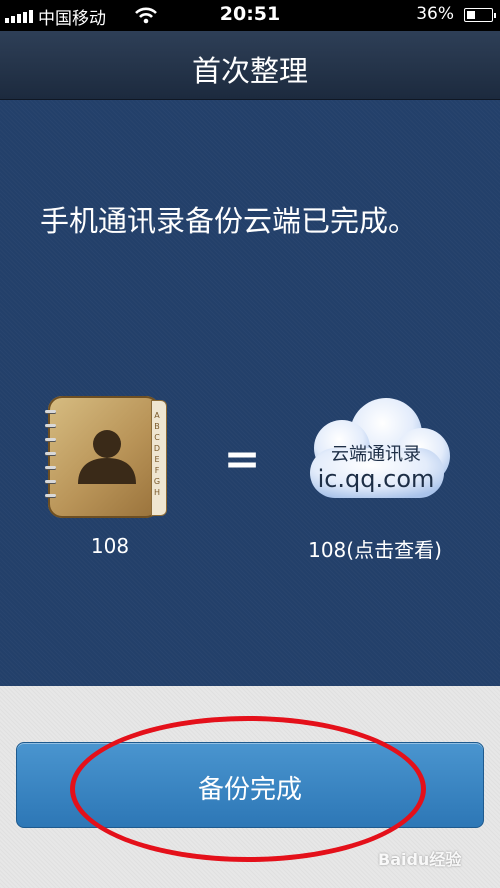  I want to click on status-bar: 中国移动 20:51 36%, so click(250, 15).